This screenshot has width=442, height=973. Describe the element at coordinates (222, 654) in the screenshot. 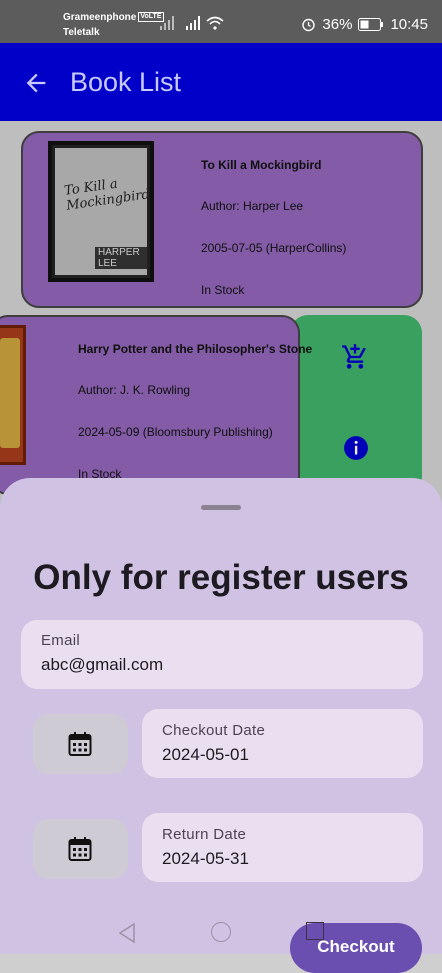

I see `email-field: Email abc@gmail.com` at that location.